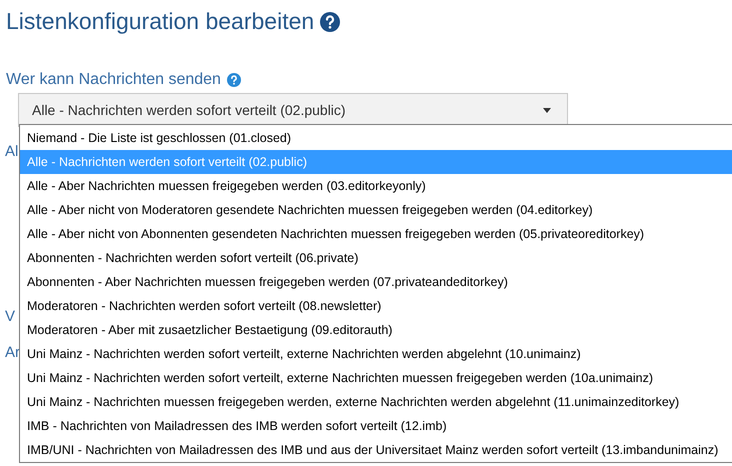 The image size is (732, 466). What do you see at coordinates (376, 282) in the screenshot?
I see `dropdown-option: Abonnenten - Aber Nachrichten muessen freigegeben werden (07.privateandeditorkey)` at bounding box center [376, 282].